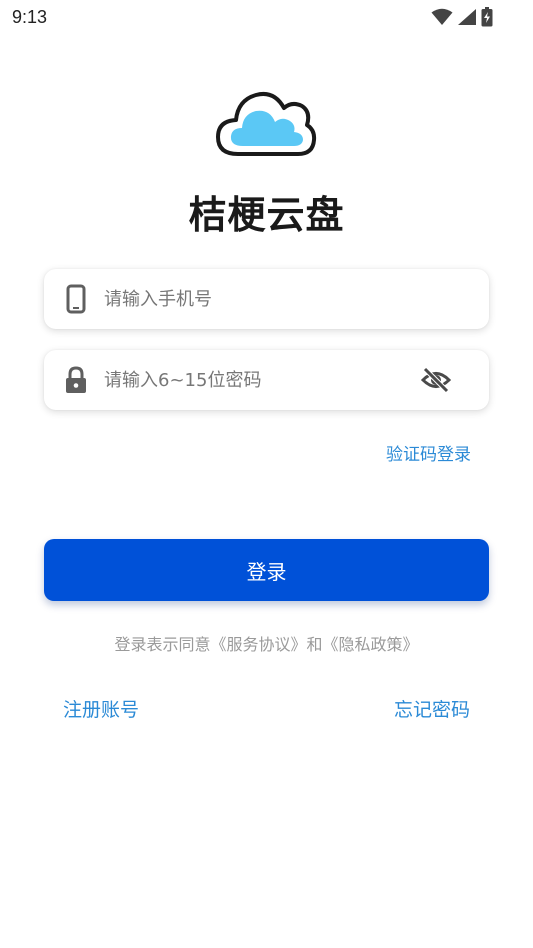  What do you see at coordinates (436, 380) in the screenshot?
I see `eye-off-icon` at bounding box center [436, 380].